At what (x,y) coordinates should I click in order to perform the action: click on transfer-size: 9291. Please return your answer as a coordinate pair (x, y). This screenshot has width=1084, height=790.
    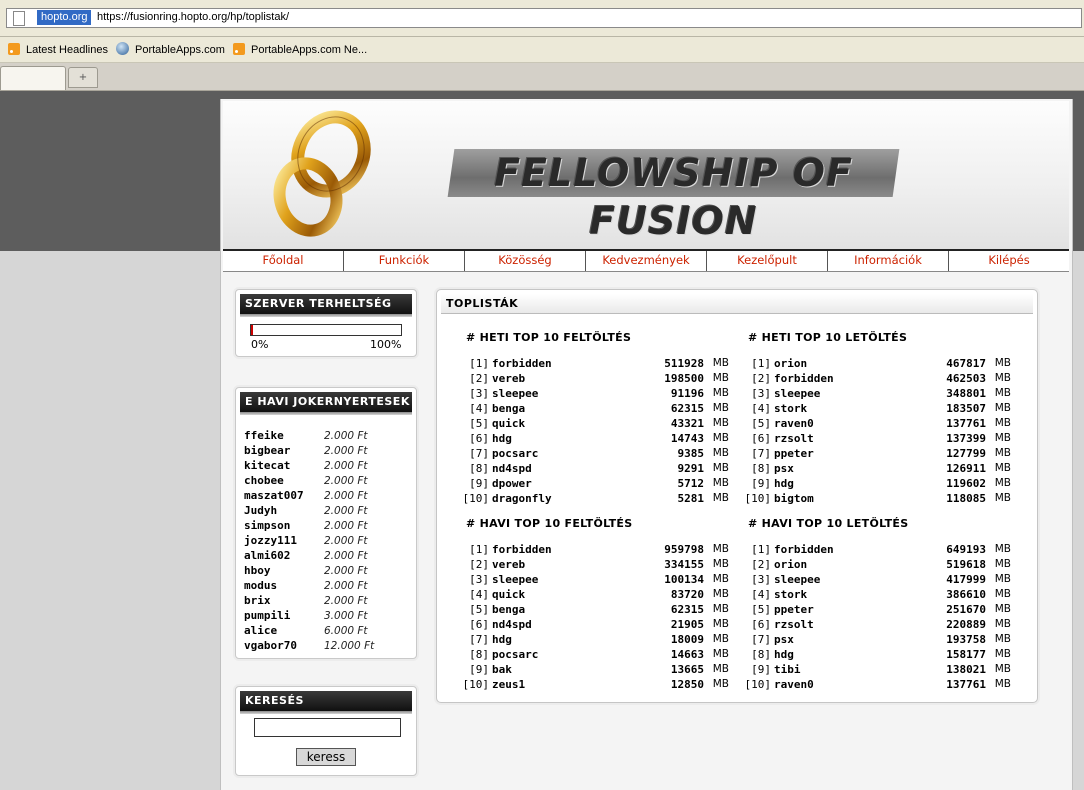
    Looking at the image, I should click on (691, 468).